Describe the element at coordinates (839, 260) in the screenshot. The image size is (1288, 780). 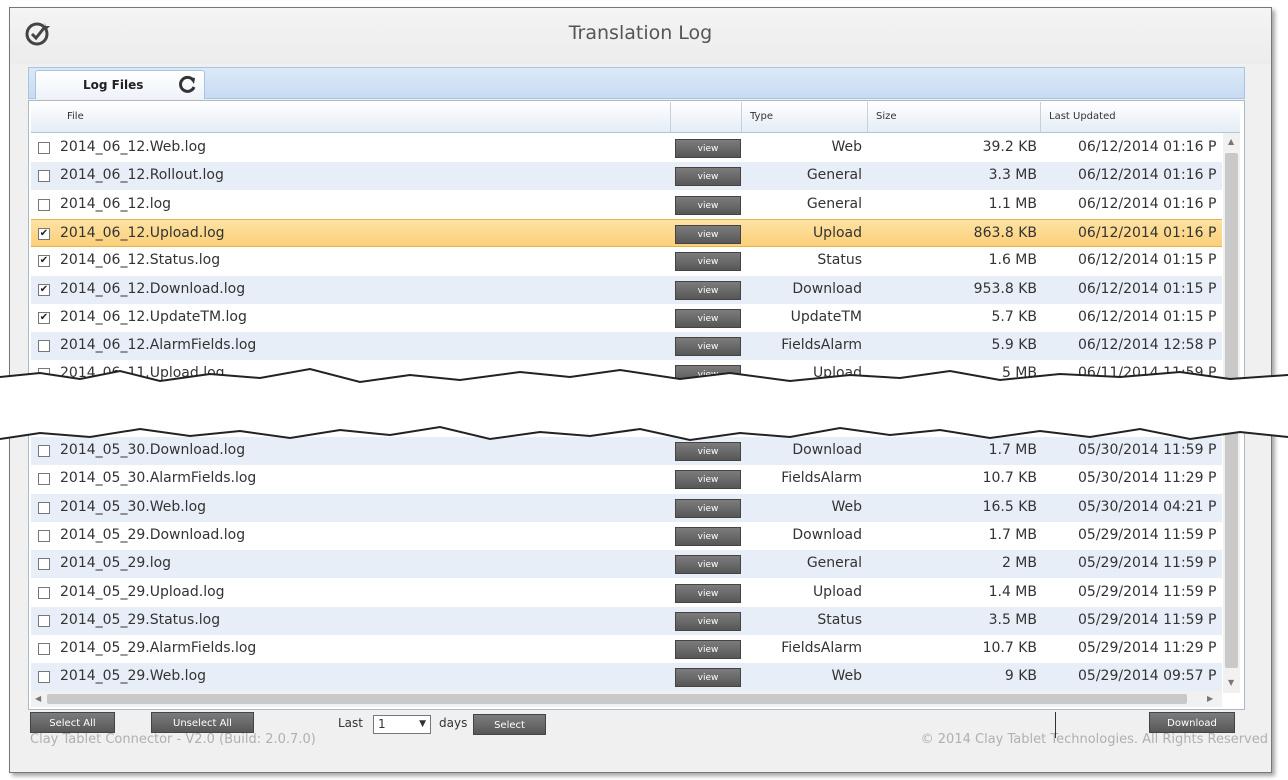
I see `file-type: Status` at that location.